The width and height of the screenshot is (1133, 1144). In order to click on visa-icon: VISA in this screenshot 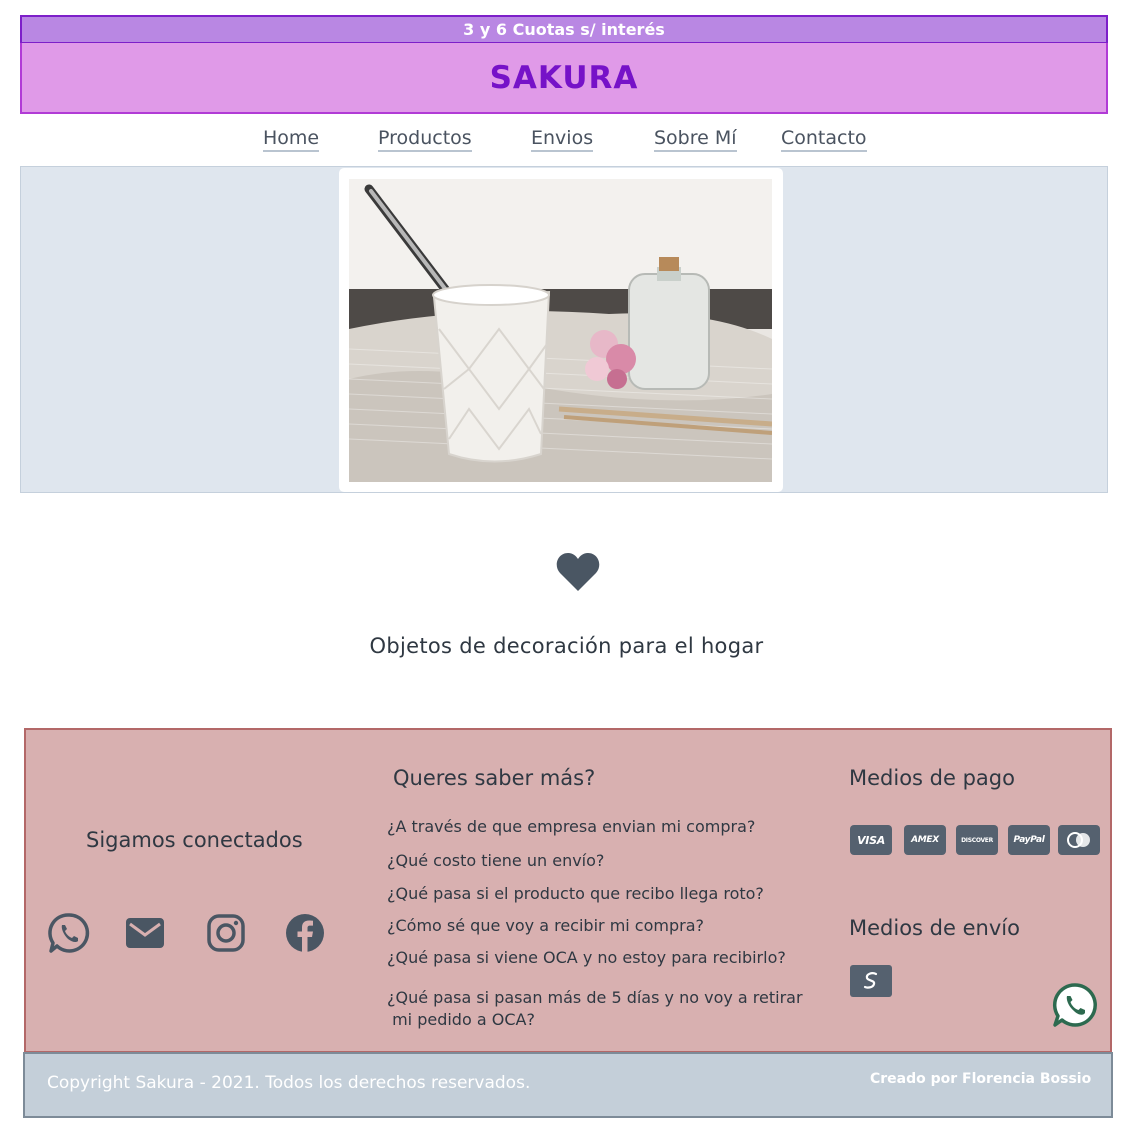, I will do `click(871, 840)`.